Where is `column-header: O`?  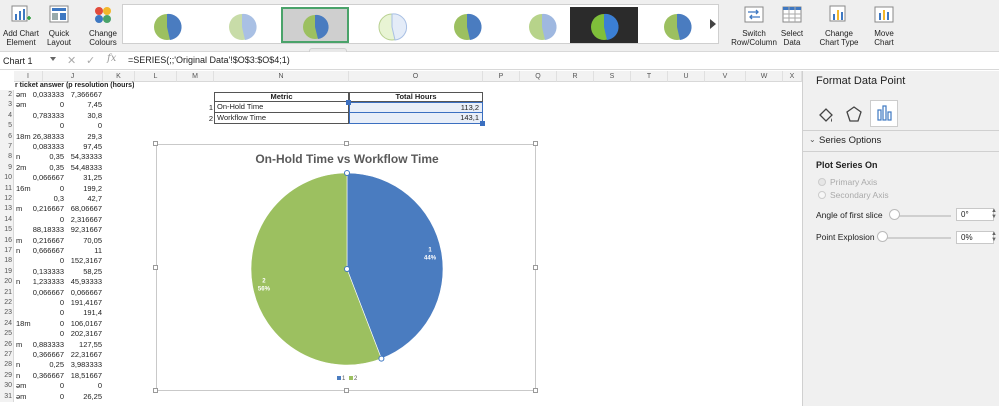
column-header: O is located at coordinates (416, 76).